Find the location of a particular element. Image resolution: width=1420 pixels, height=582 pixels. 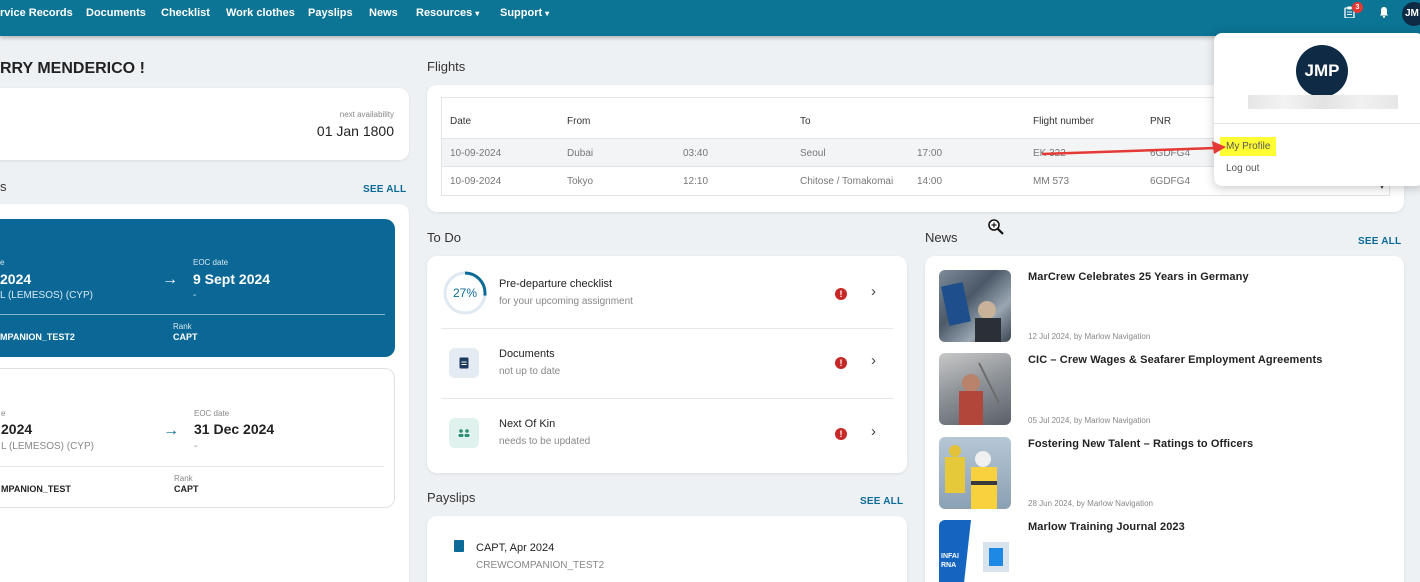

nav-label: Work clothes is located at coordinates (260, 13).